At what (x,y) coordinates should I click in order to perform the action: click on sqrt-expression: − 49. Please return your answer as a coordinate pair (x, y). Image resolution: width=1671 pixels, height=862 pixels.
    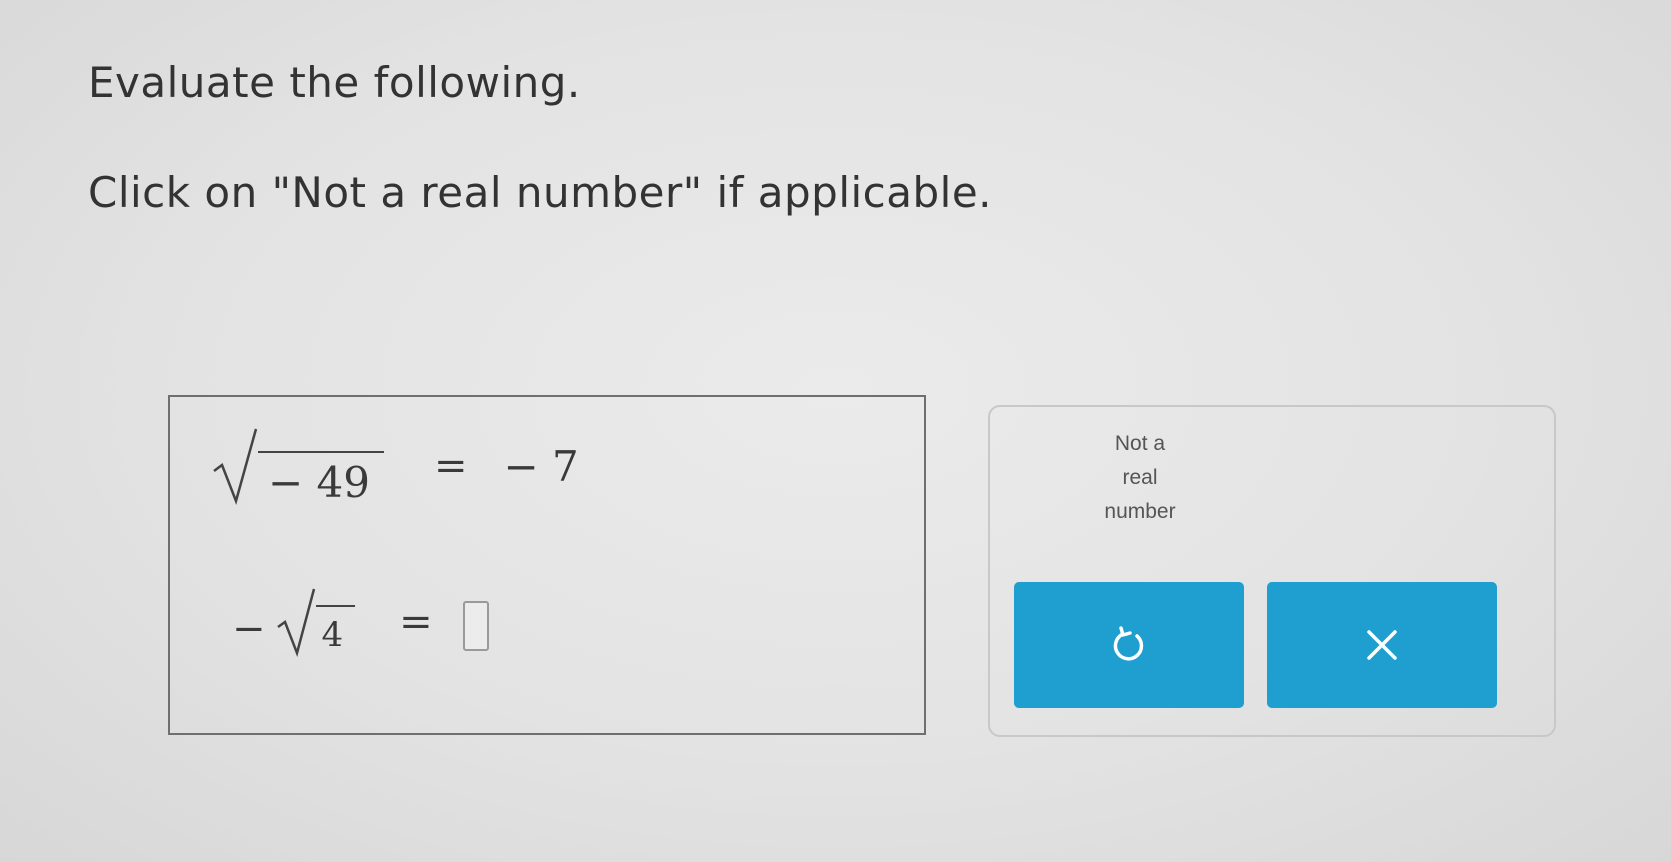
    Looking at the image, I should click on (298, 466).